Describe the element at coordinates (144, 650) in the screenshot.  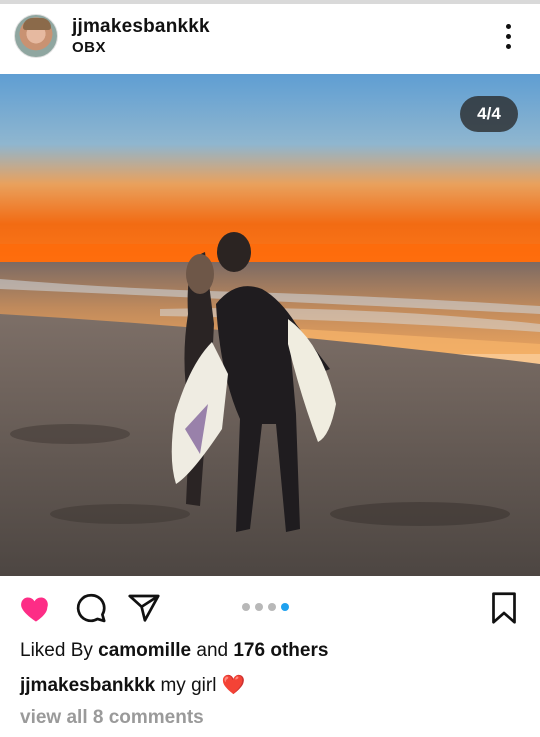
I see `liked-by-user: camomille` at that location.